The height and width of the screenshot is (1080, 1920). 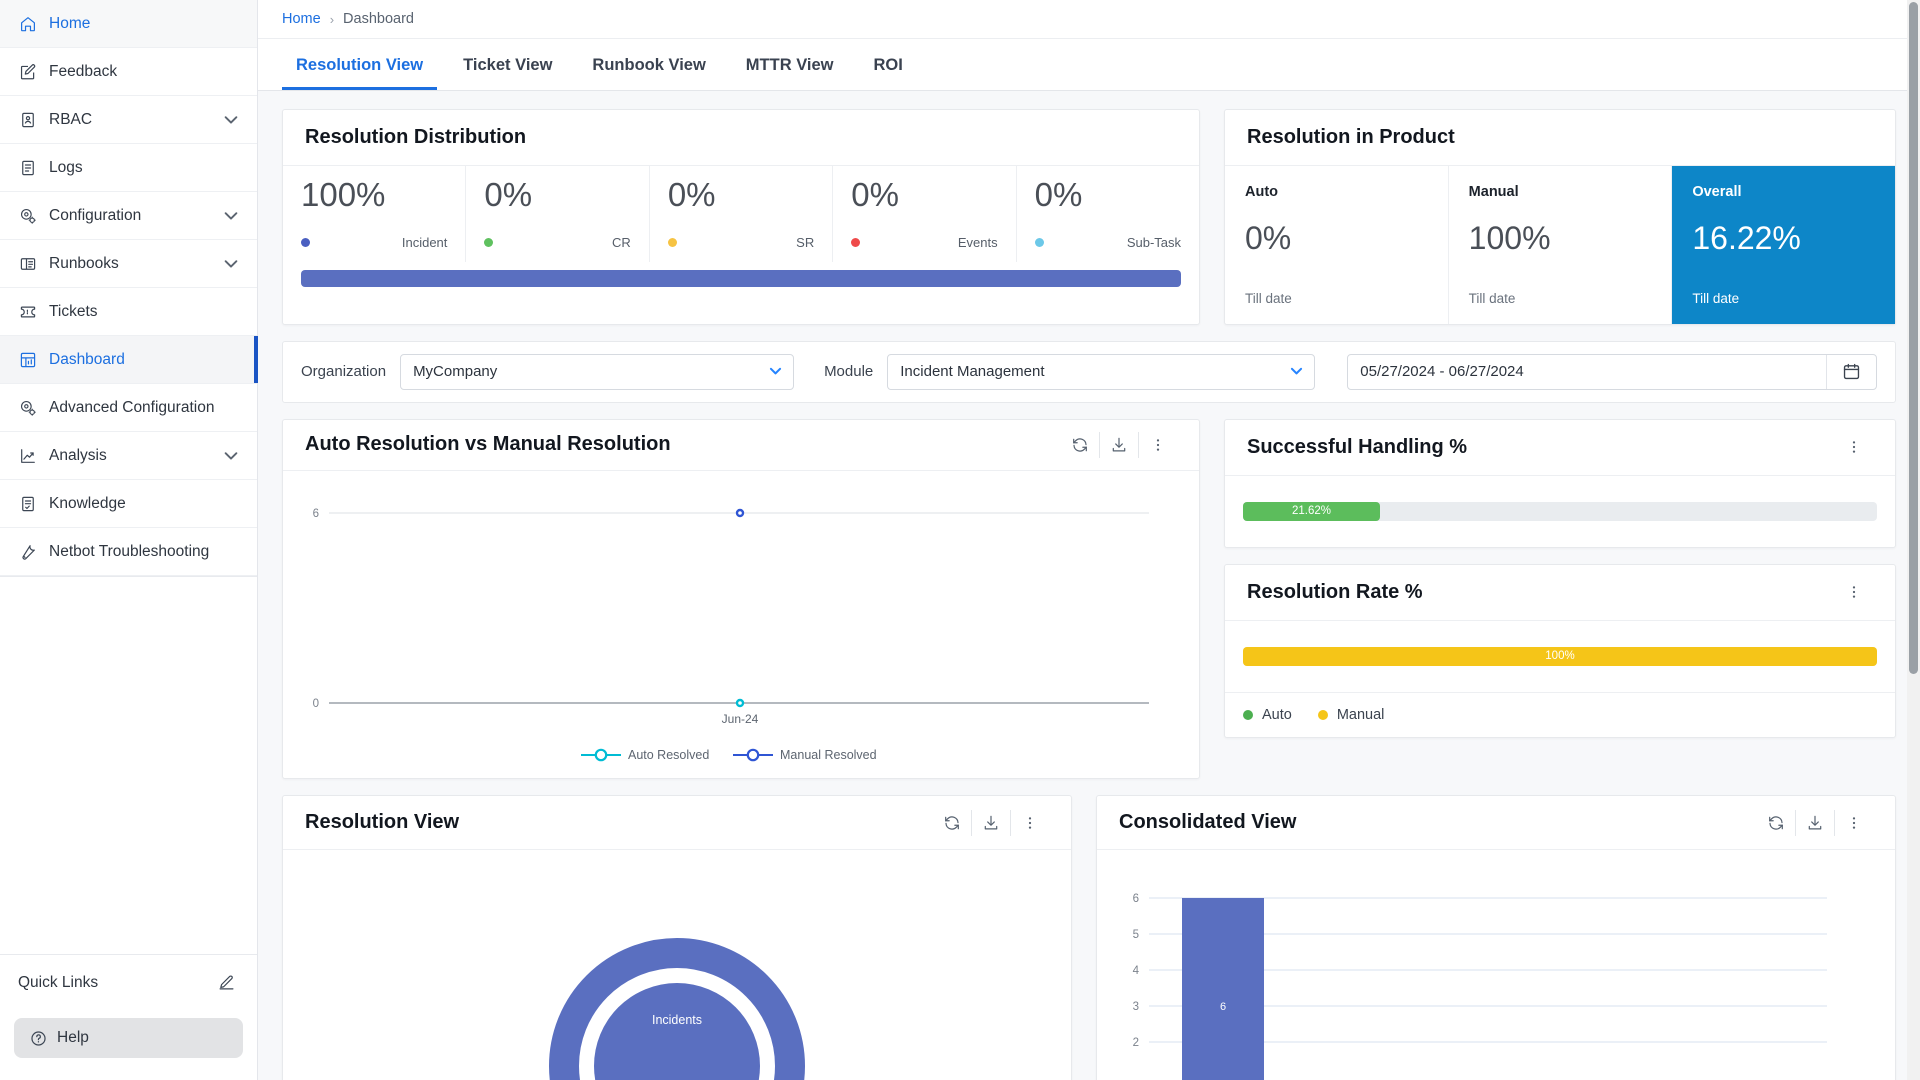 What do you see at coordinates (1335, 591) in the screenshot?
I see `resolution-rate-title: Resolution Rate %` at bounding box center [1335, 591].